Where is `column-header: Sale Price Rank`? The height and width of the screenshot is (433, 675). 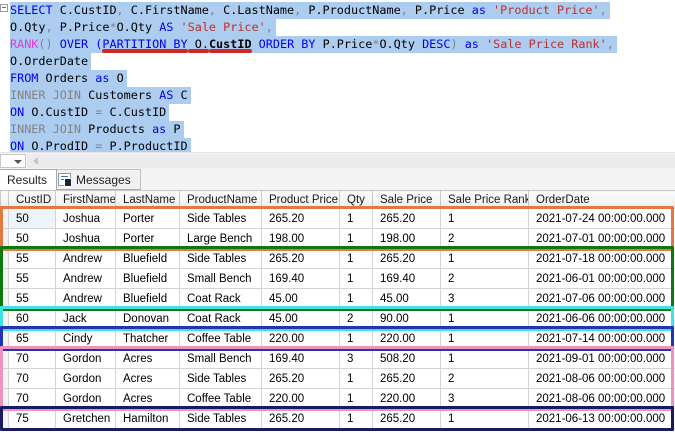
column-header: Sale Price Rank is located at coordinates (484, 199).